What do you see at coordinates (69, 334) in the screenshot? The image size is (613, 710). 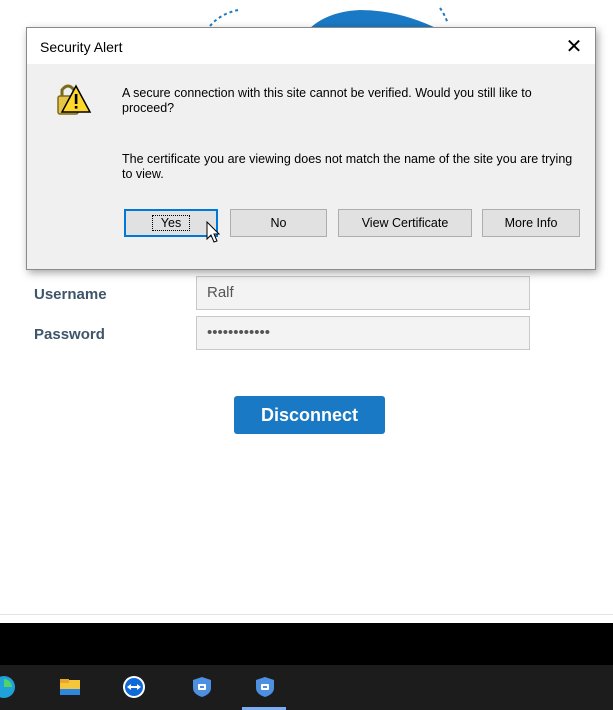 I see `password-label: Password` at bounding box center [69, 334].